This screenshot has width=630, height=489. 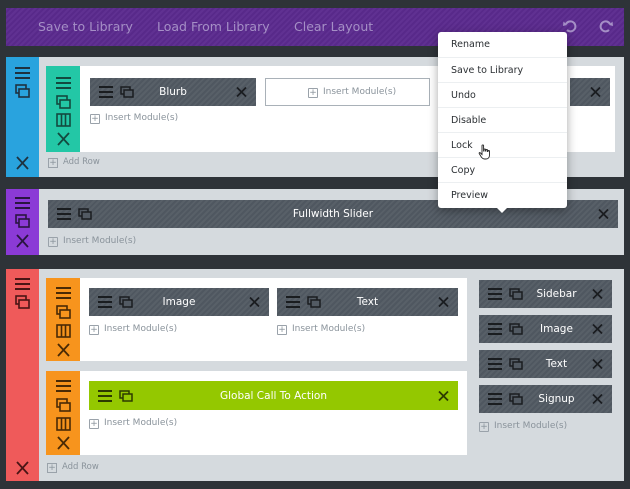 I want to click on module-label: Image, so click(x=179, y=302).